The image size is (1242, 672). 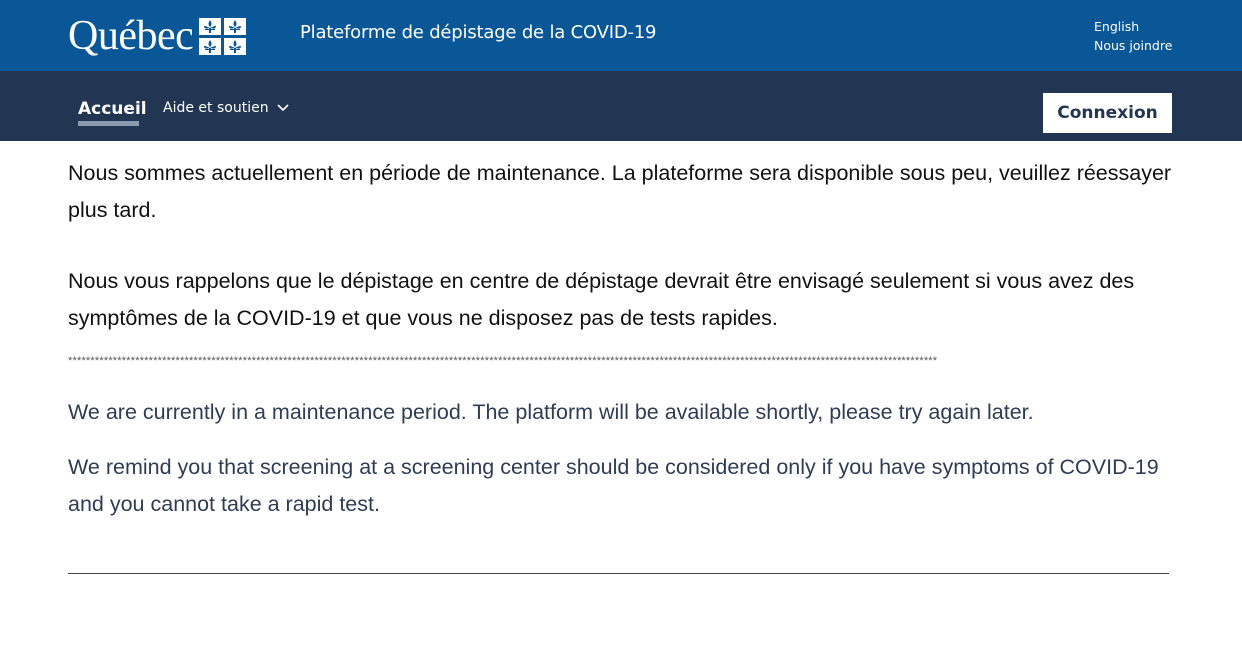 I want to click on contact-link: Nous joindre, so click(x=1133, y=45).